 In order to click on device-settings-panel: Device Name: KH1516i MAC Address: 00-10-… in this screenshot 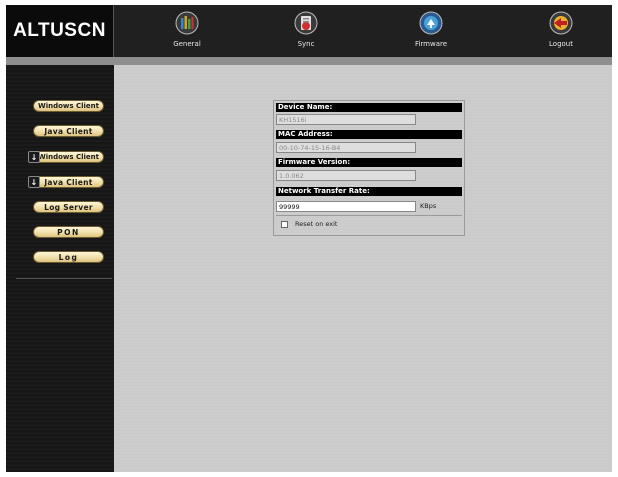, I will do `click(369, 168)`.